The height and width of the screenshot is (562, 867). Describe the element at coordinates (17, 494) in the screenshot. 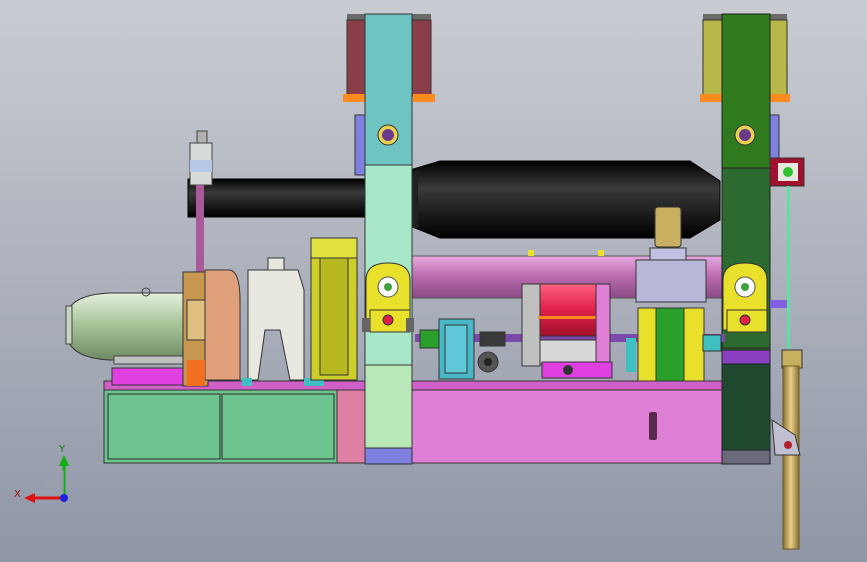

I see `x-axis-label: X` at that location.